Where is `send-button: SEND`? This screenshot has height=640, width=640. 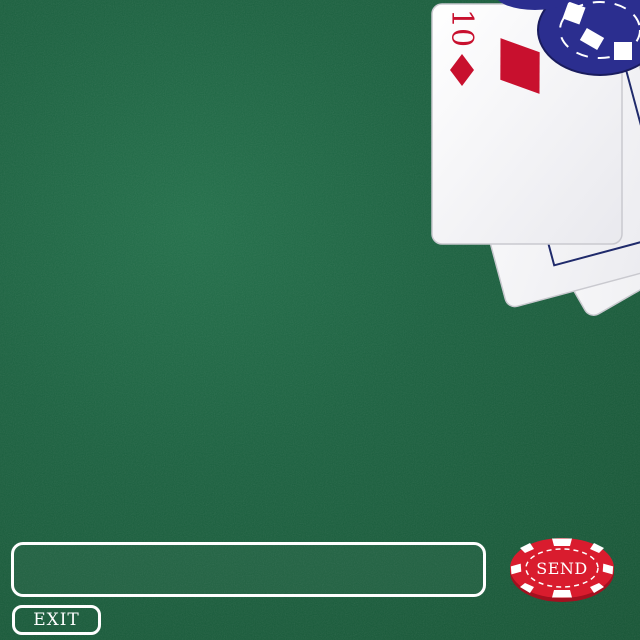
send-button: SEND is located at coordinates (562, 570).